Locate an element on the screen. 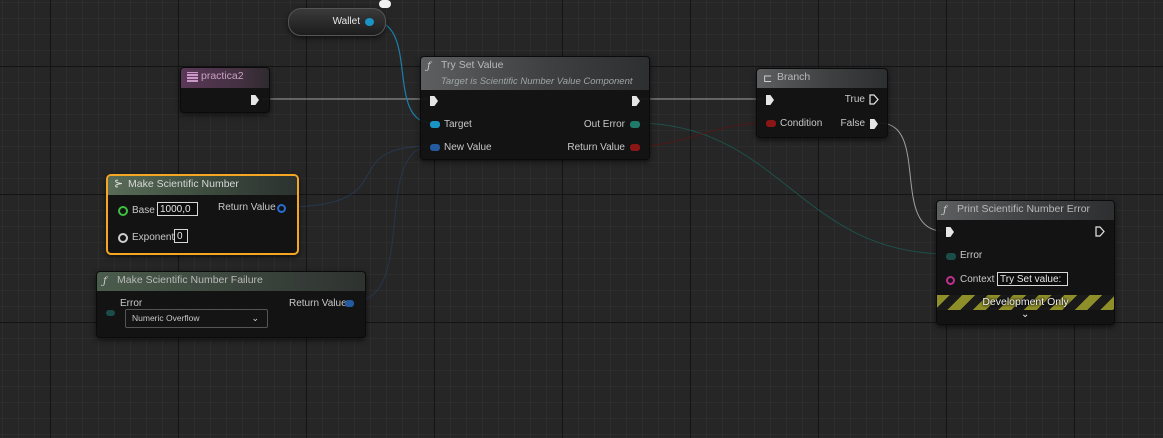  error-type-dropdown: Numeric Overflow ⌄ is located at coordinates (196, 318).